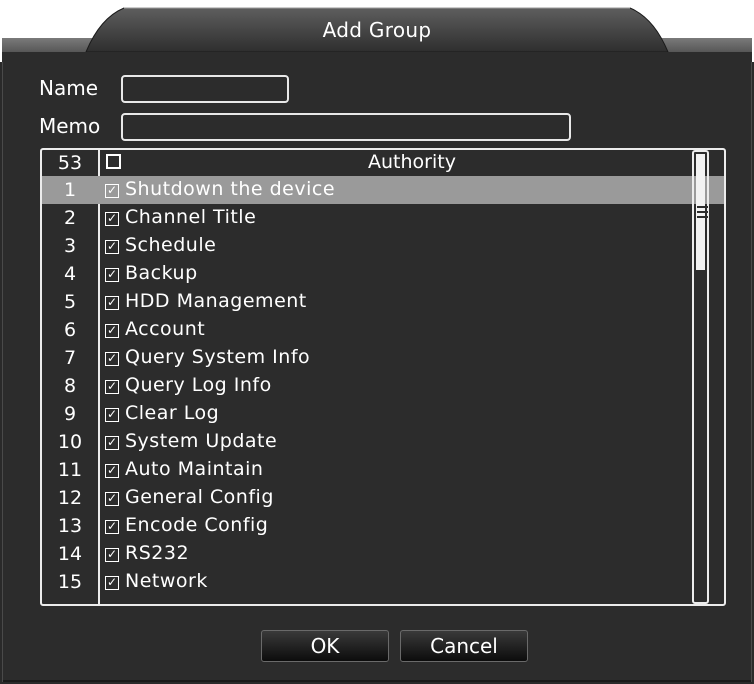  Describe the element at coordinates (70, 498) in the screenshot. I see `row-number: 12` at that location.